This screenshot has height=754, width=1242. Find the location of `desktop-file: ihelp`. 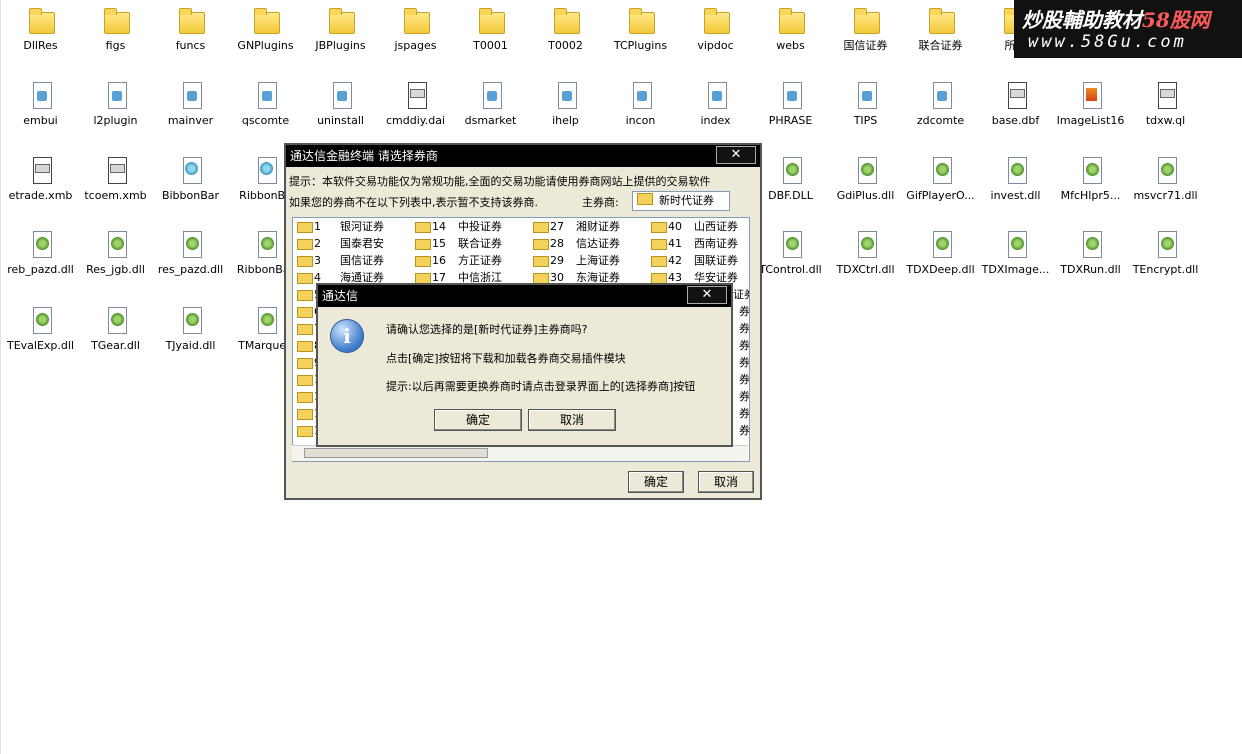

desktop-file: ihelp is located at coordinates (565, 104).